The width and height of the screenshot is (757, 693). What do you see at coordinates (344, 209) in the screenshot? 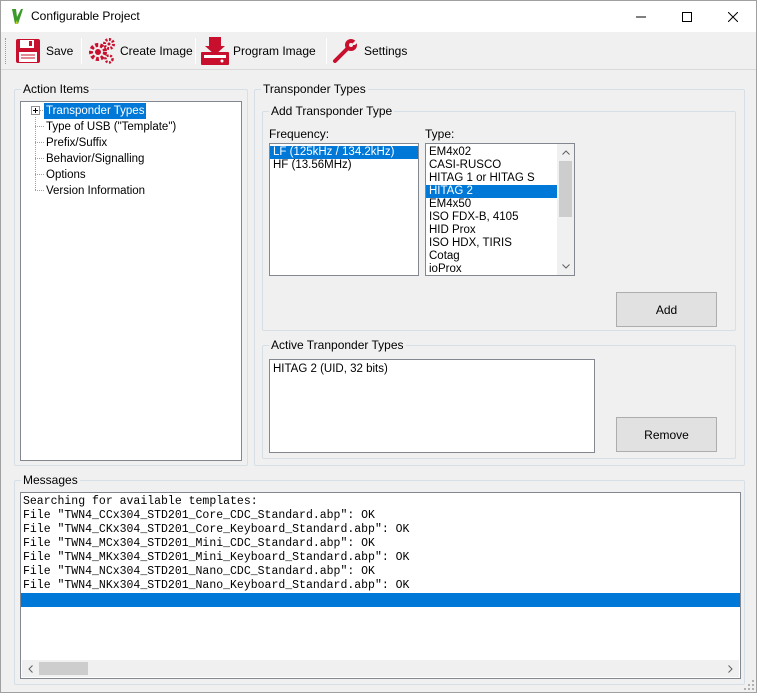
I see `frequency-listbox: LF (125kHz / 134.2kHz) HF (13.56MHz)` at bounding box center [344, 209].